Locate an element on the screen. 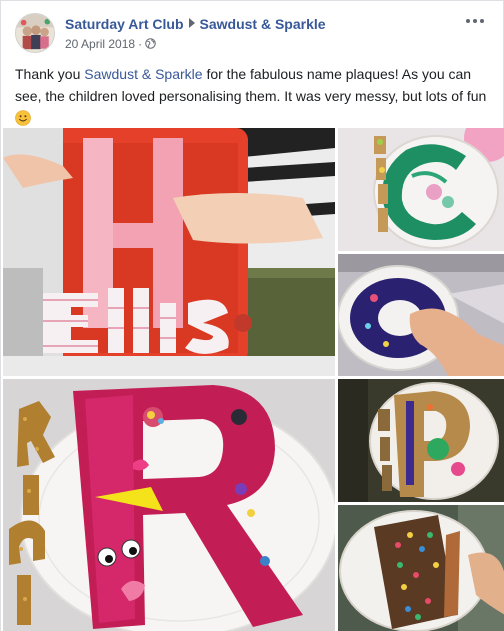 This screenshot has width=504, height=631. globe-icon is located at coordinates (150, 43).